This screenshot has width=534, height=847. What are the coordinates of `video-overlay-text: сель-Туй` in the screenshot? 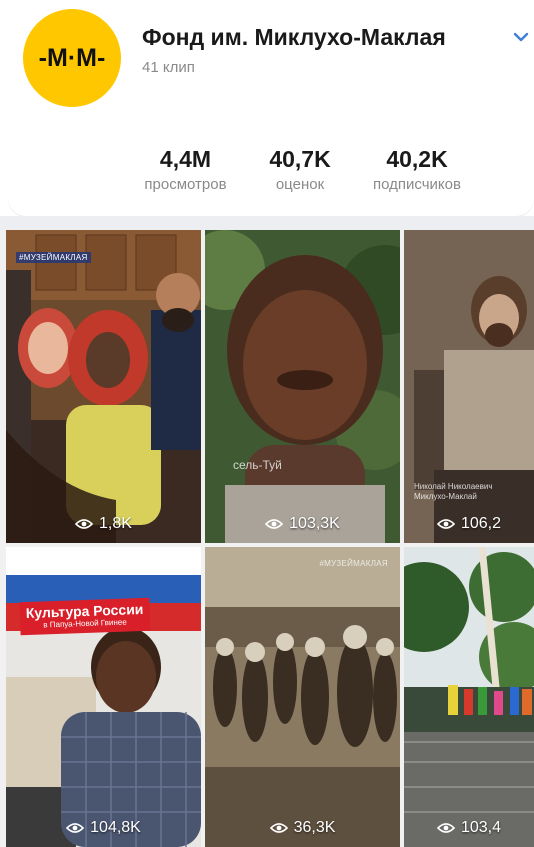 It's located at (257, 465).